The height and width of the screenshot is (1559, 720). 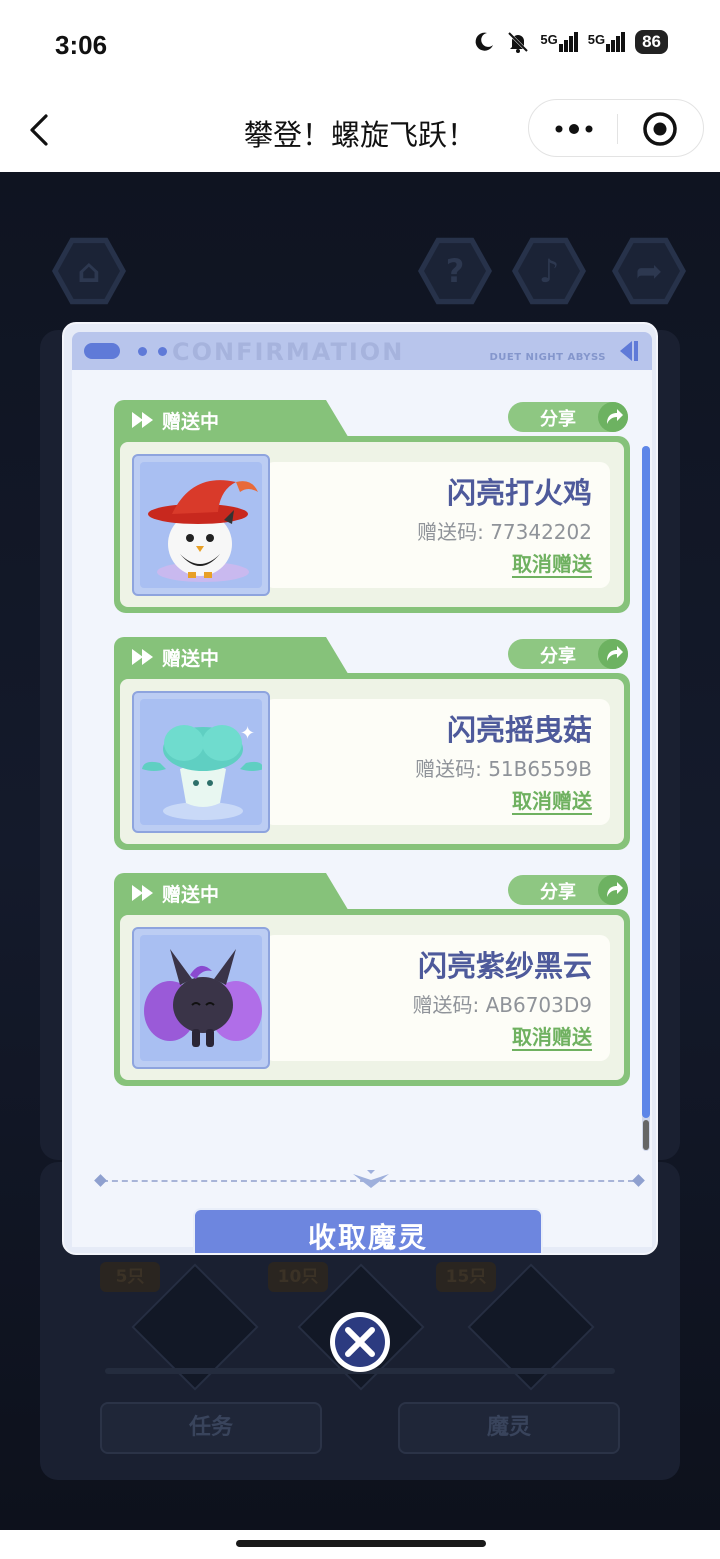 I want to click on gift-code: 赠送码: 77342202, so click(x=504, y=532).